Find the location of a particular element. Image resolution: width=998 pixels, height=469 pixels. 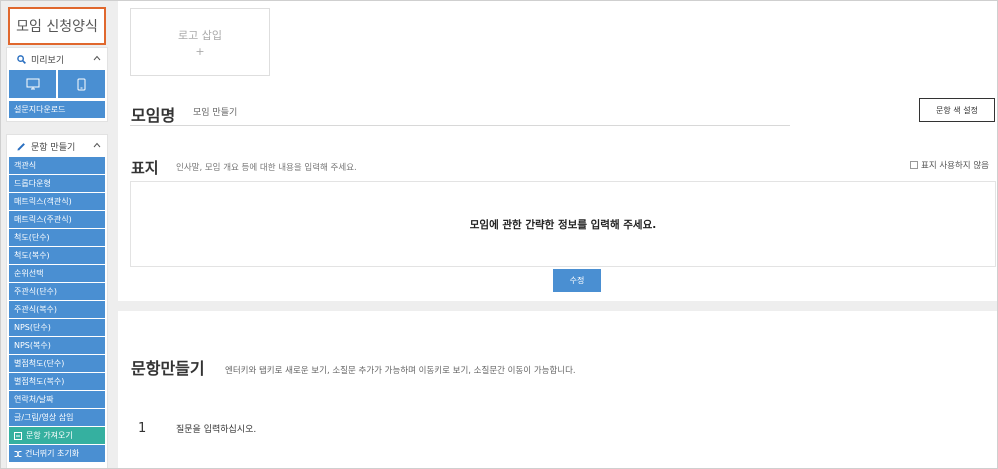

question-builder-label: 문항 만들기 is located at coordinates (53, 147).